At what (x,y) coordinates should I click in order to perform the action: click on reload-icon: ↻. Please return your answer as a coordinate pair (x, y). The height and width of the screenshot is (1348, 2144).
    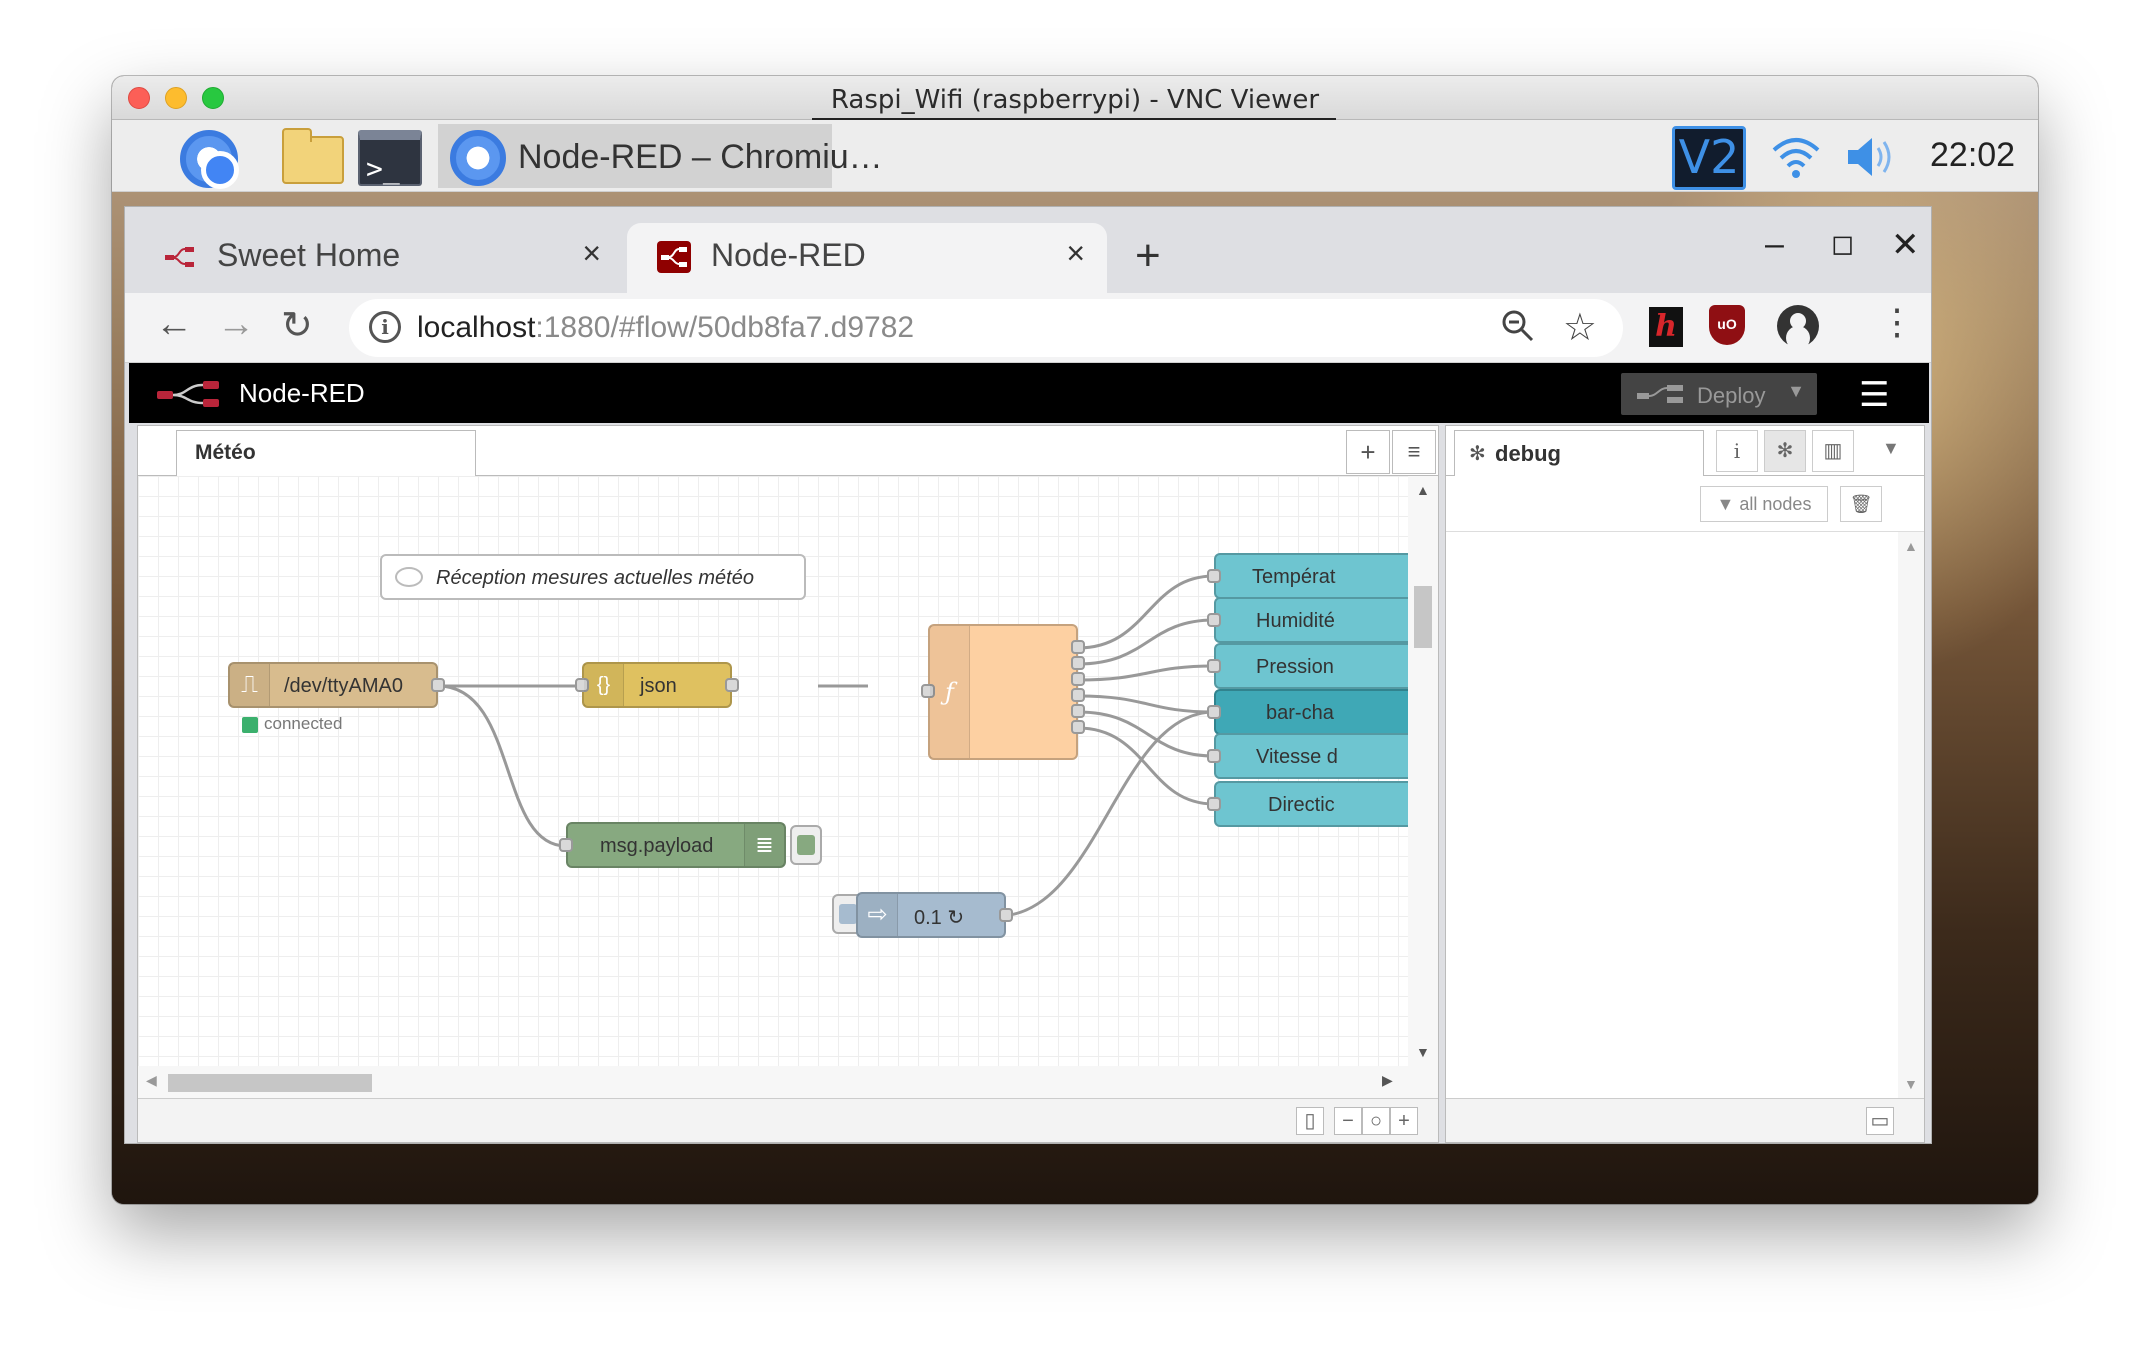
    Looking at the image, I should click on (297, 325).